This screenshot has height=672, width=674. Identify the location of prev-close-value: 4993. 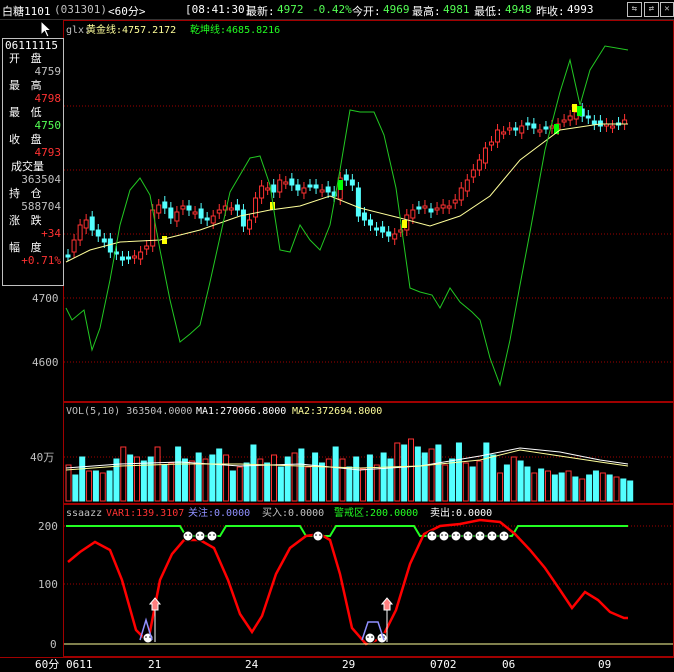
(580, 9).